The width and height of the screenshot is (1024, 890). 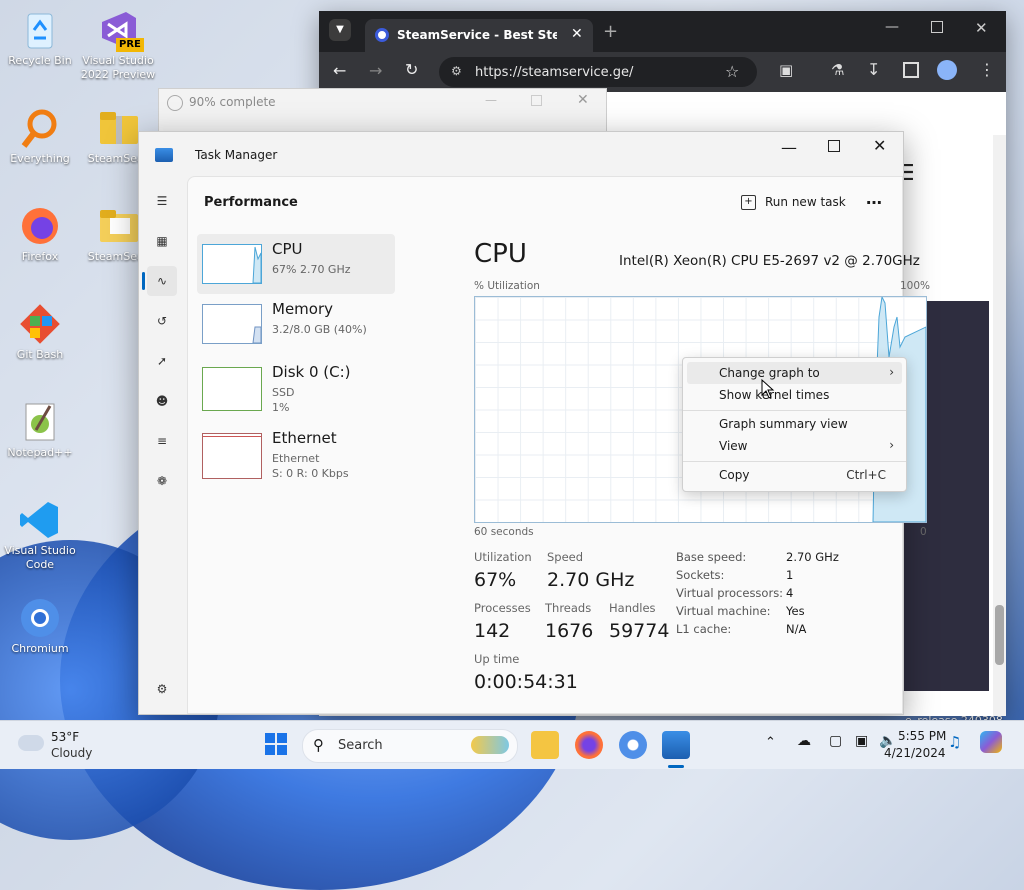 What do you see at coordinates (837, 70) in the screenshot?
I see `labs-icon: ⚗` at bounding box center [837, 70].